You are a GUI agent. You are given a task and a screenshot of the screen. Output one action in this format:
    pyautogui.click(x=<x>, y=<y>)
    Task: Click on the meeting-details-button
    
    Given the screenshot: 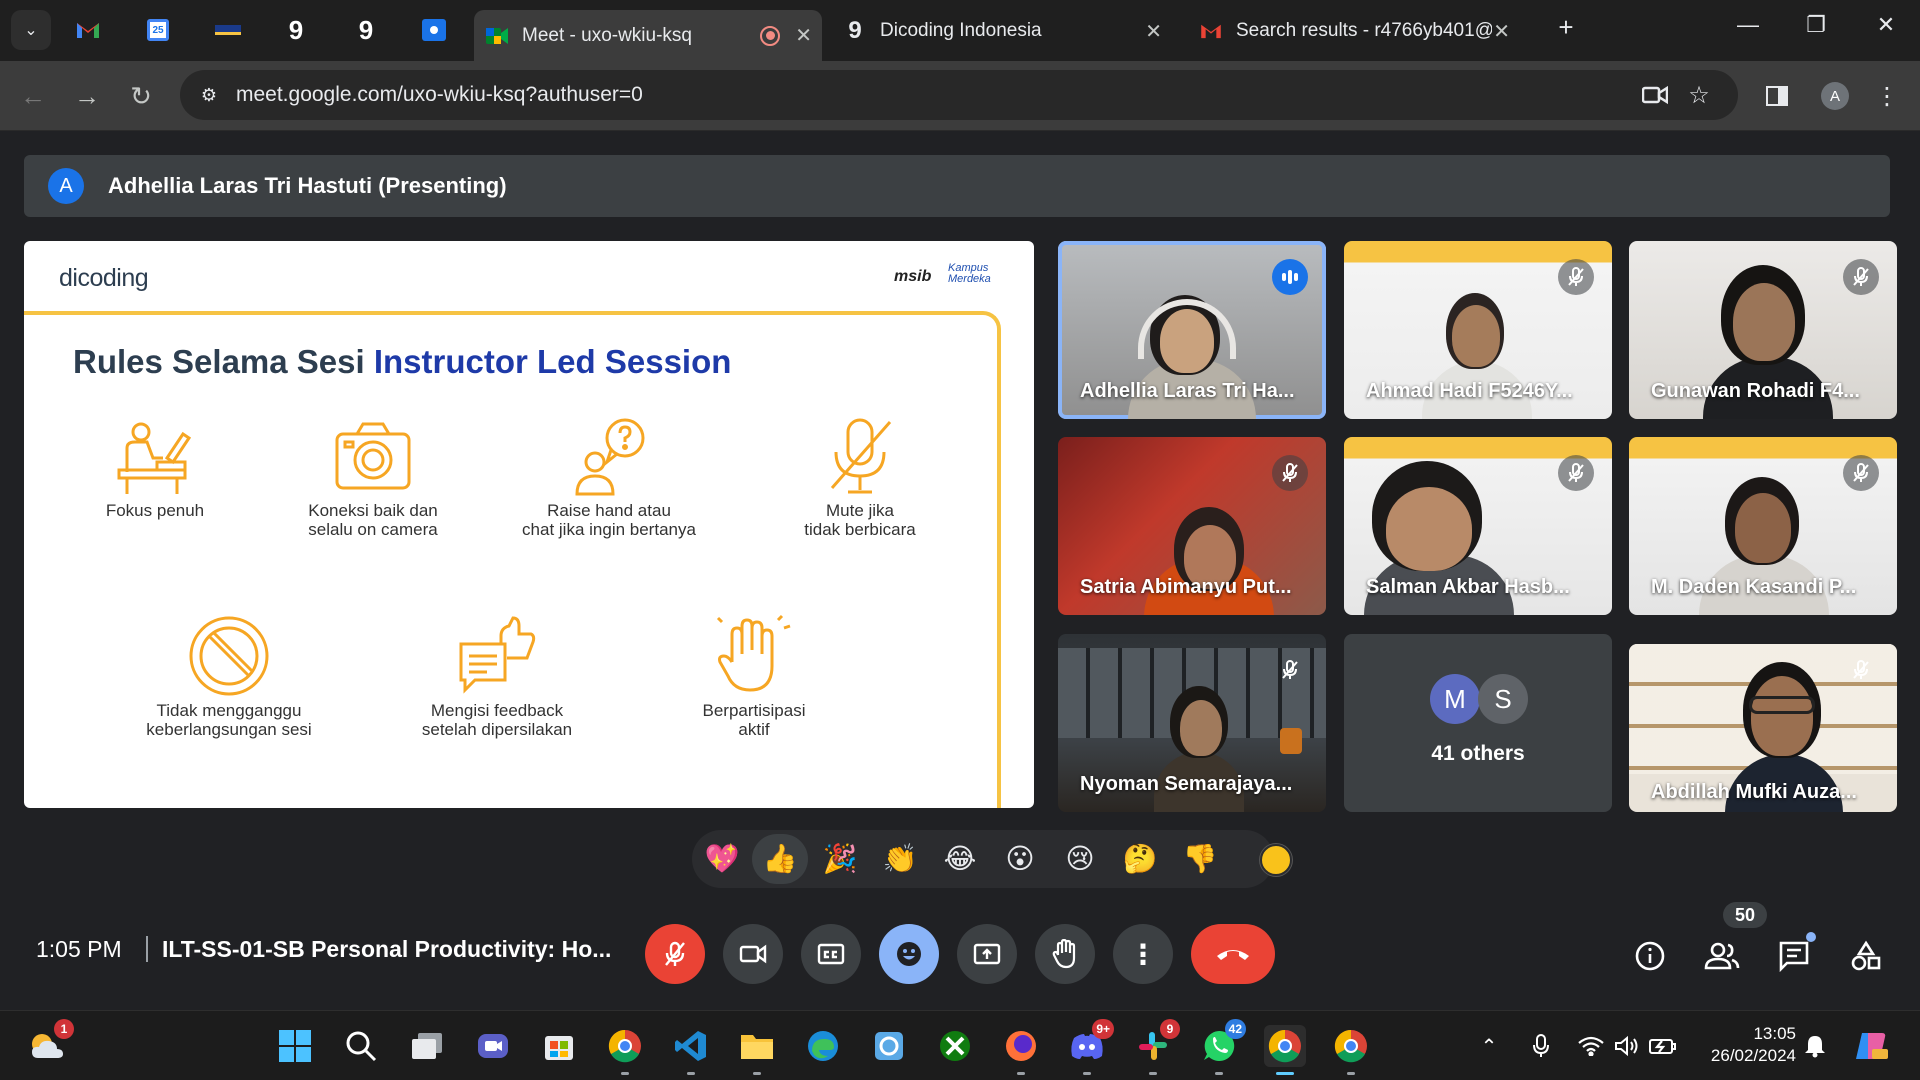 What is the action you would take?
    pyautogui.click(x=1650, y=956)
    